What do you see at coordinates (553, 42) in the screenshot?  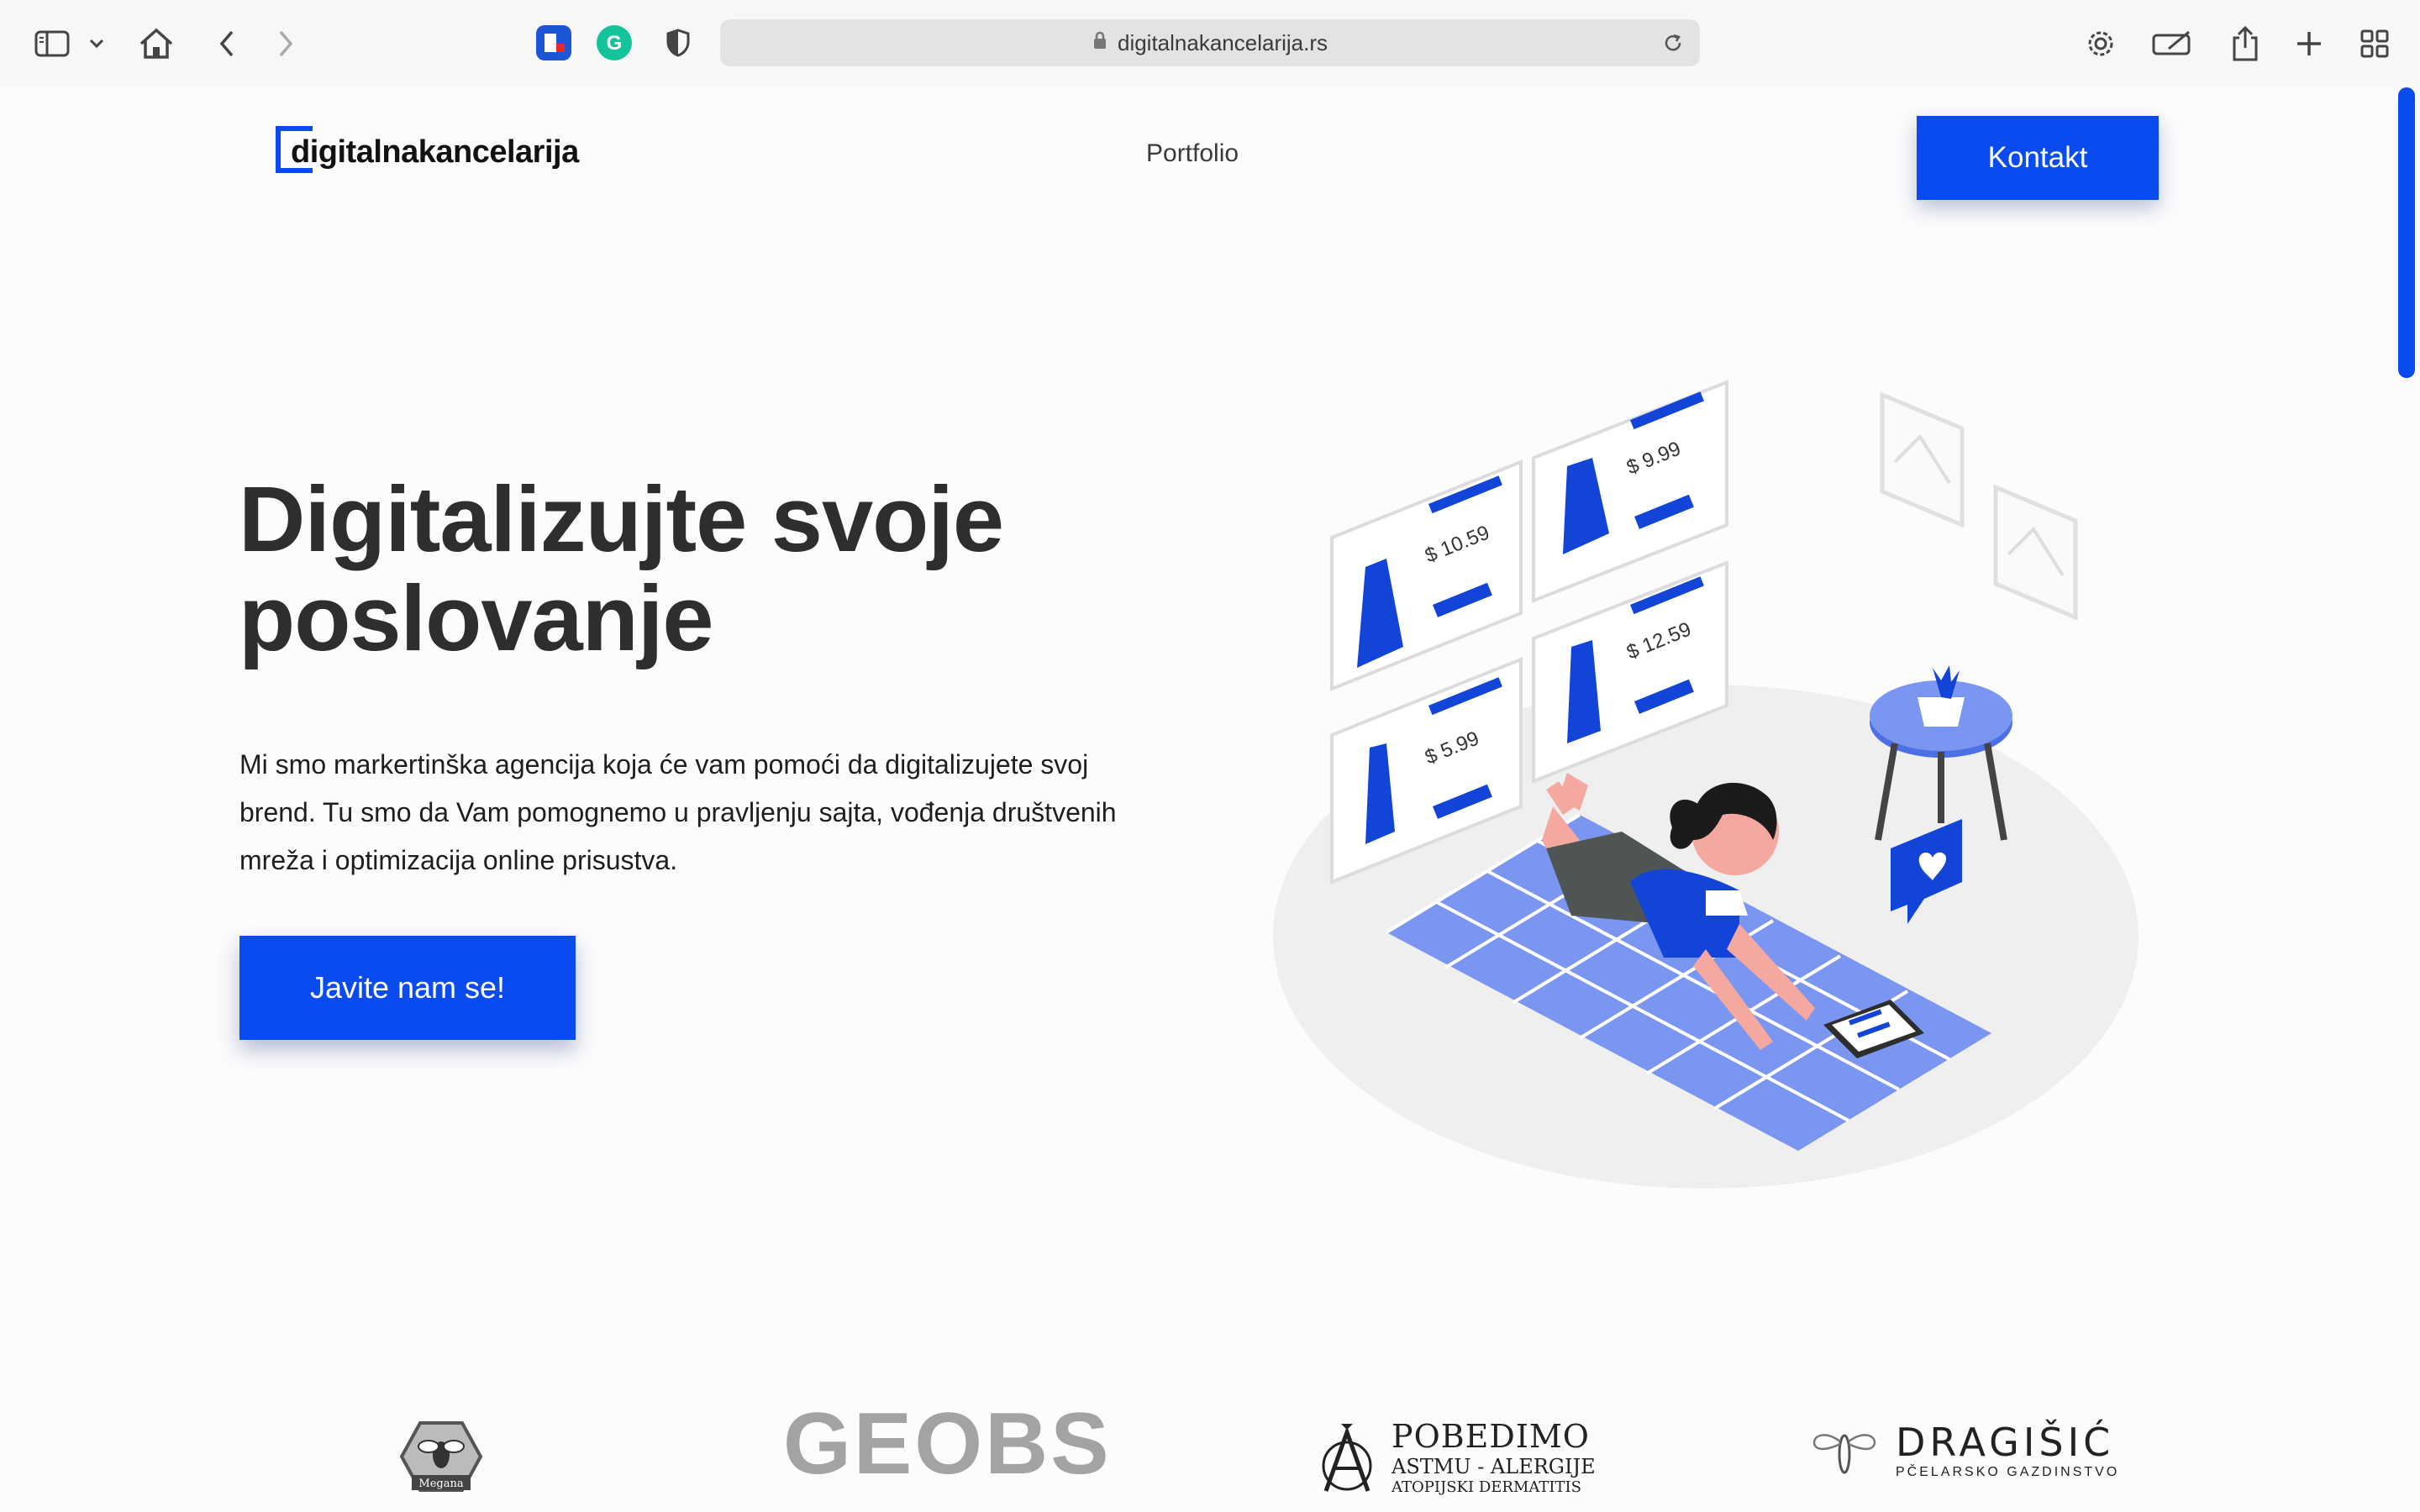 I see `extension-icon` at bounding box center [553, 42].